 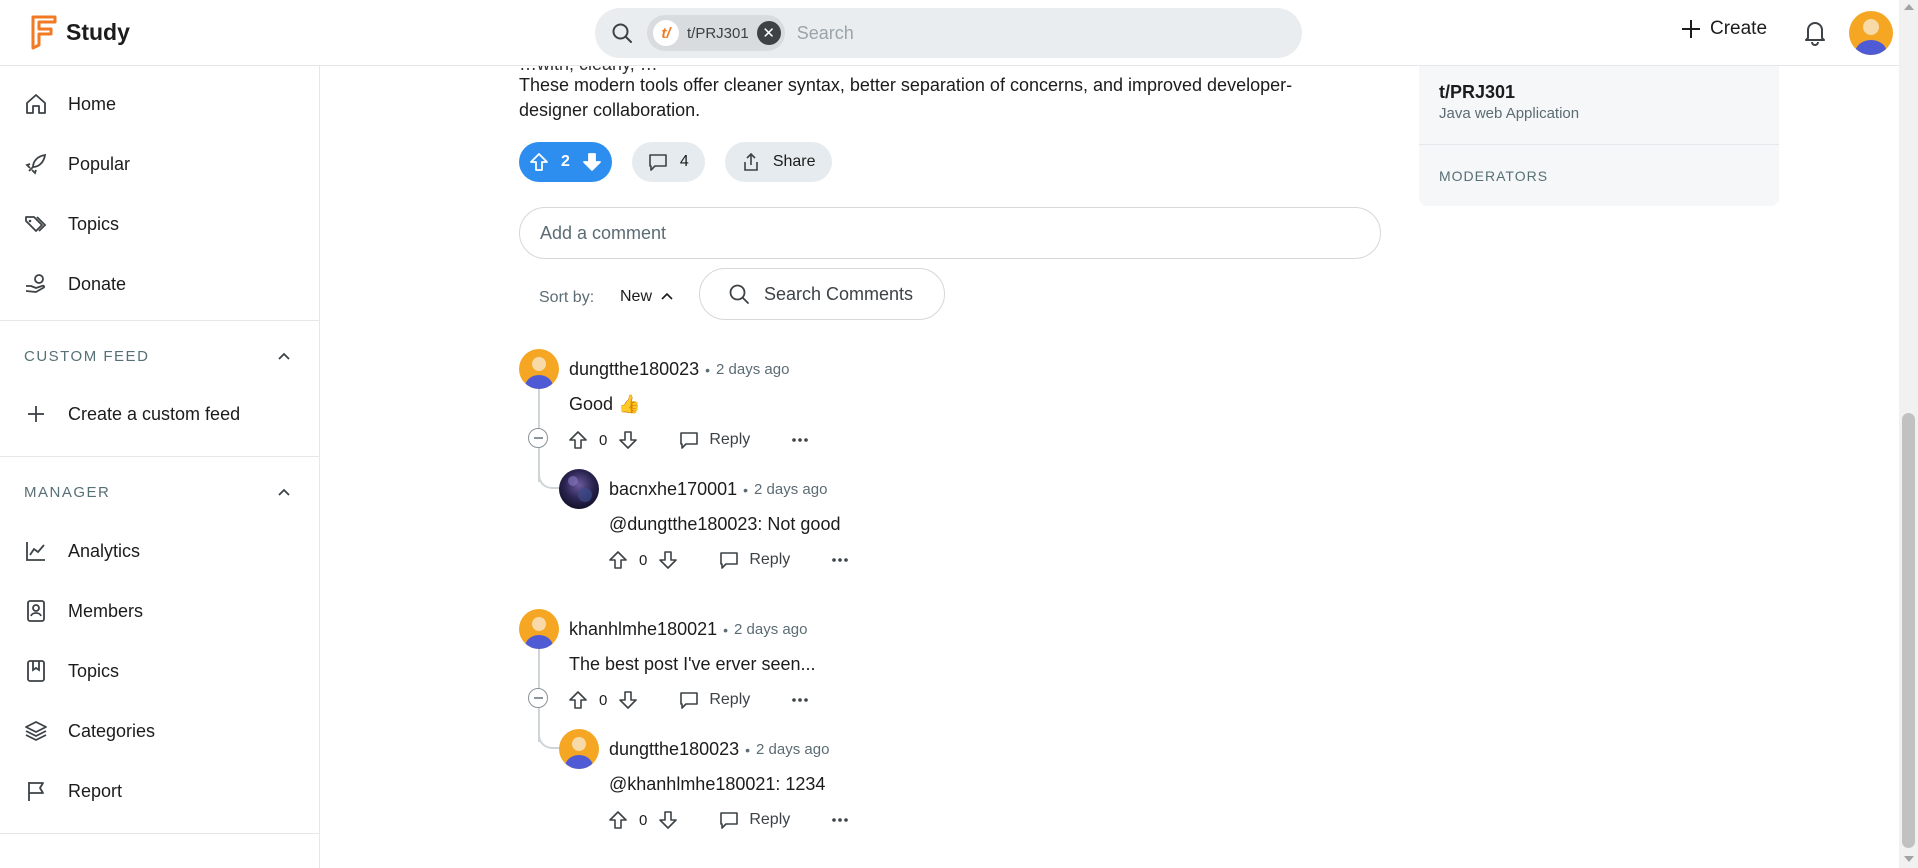 What do you see at coordinates (80, 32) in the screenshot?
I see `app-logo: Study` at bounding box center [80, 32].